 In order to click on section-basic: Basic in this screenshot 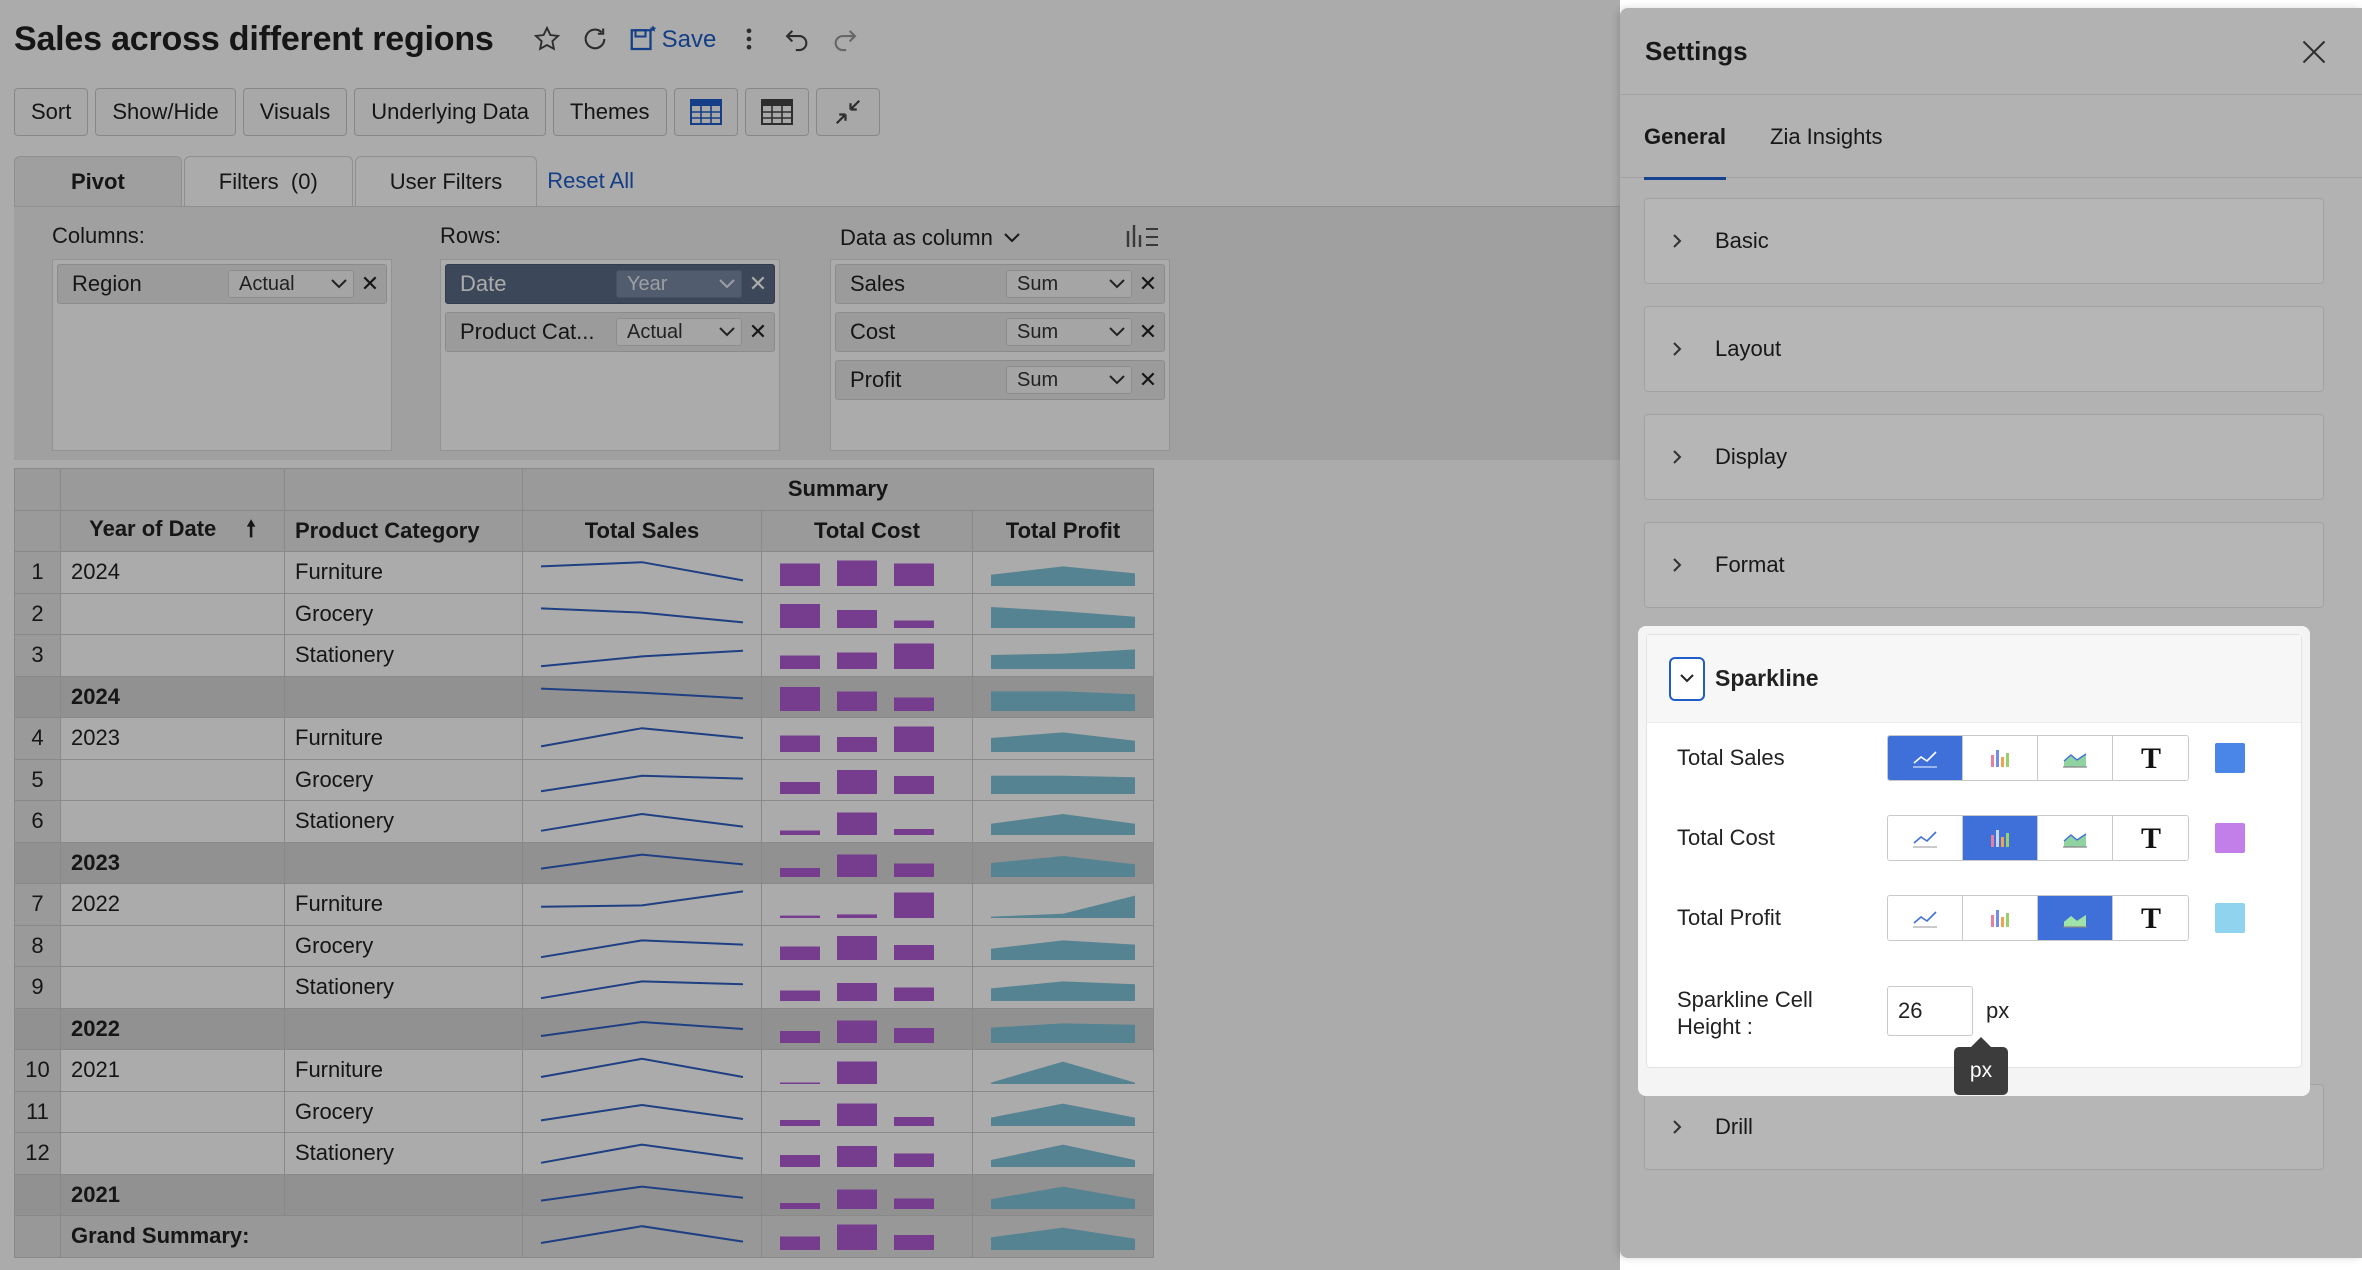, I will do `click(1984, 241)`.